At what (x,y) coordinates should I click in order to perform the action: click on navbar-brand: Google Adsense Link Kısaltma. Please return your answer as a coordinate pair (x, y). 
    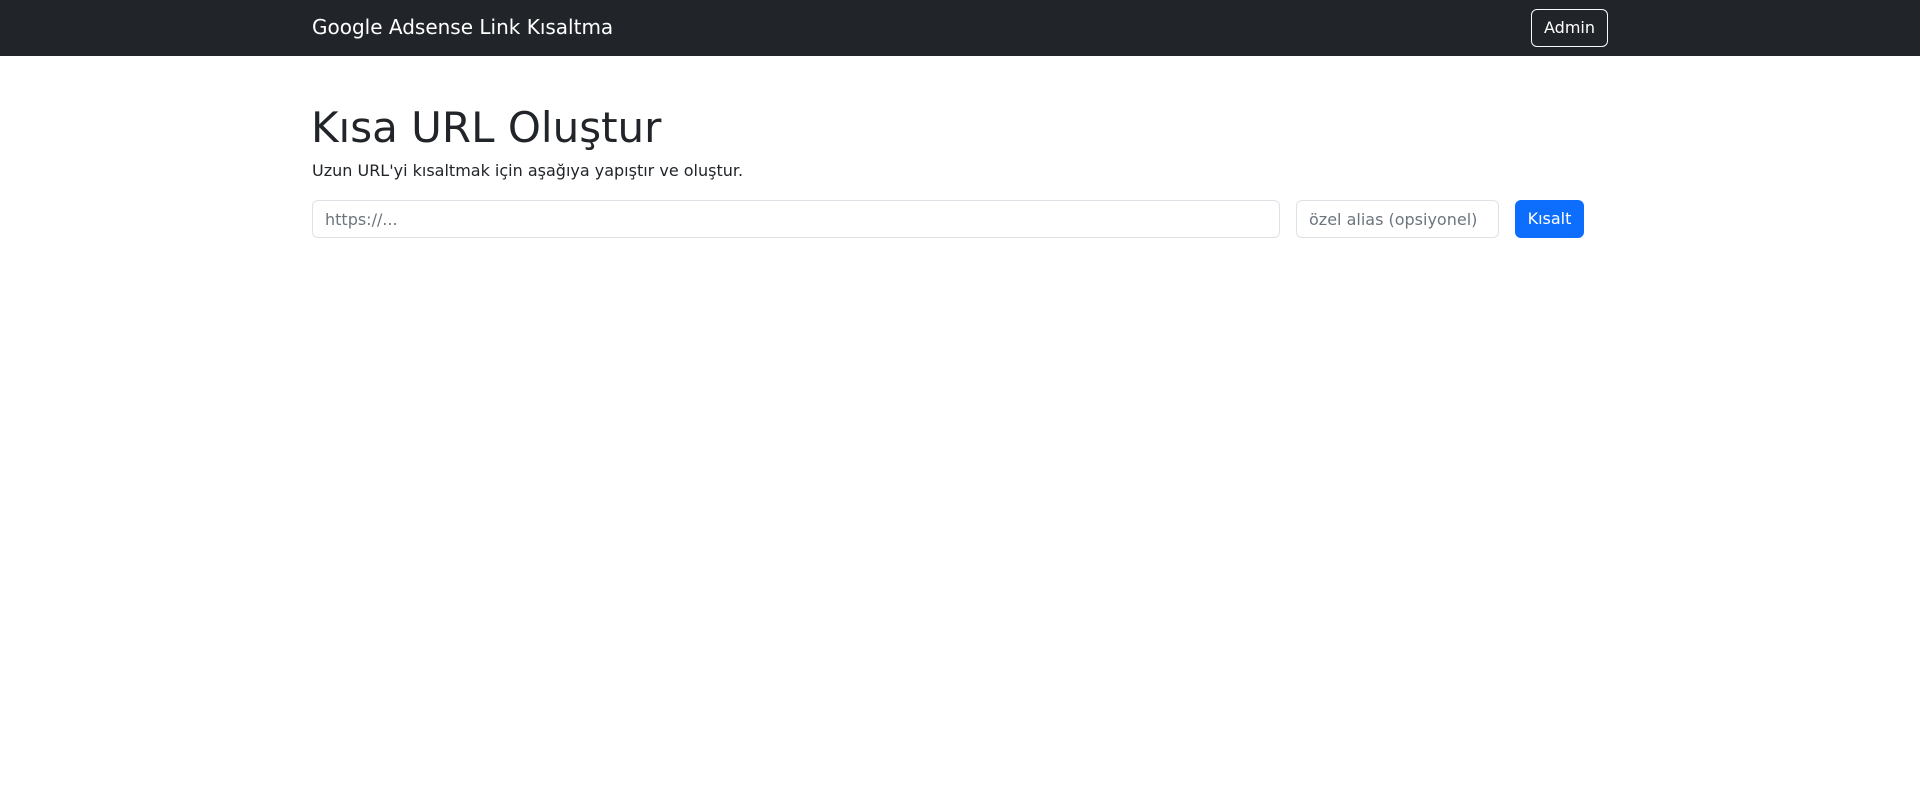
    Looking at the image, I should click on (462, 27).